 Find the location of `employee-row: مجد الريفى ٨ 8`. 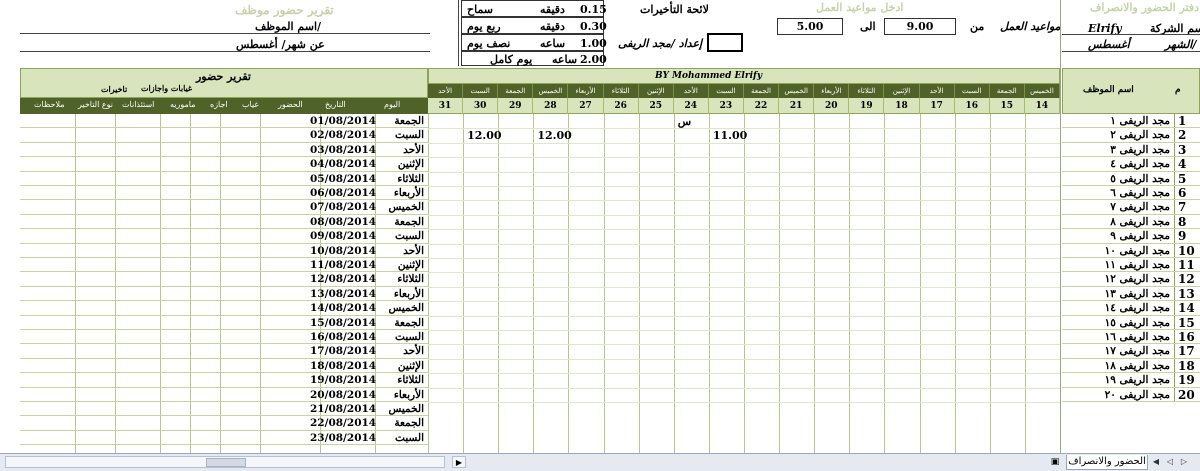

employee-row: مجد الريفى ٨ 8 is located at coordinates (1131, 222).